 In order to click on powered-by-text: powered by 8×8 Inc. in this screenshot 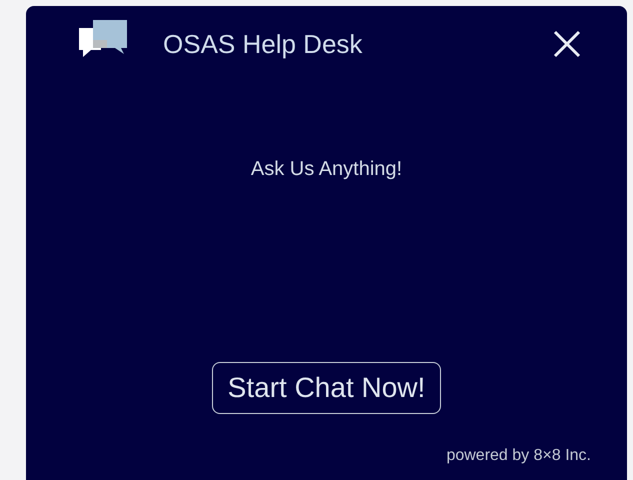, I will do `click(518, 456)`.